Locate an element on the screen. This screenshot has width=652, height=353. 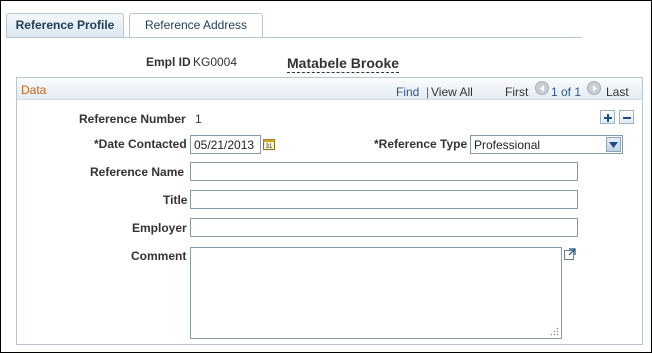
tab-divider is located at coordinates (294, 37).